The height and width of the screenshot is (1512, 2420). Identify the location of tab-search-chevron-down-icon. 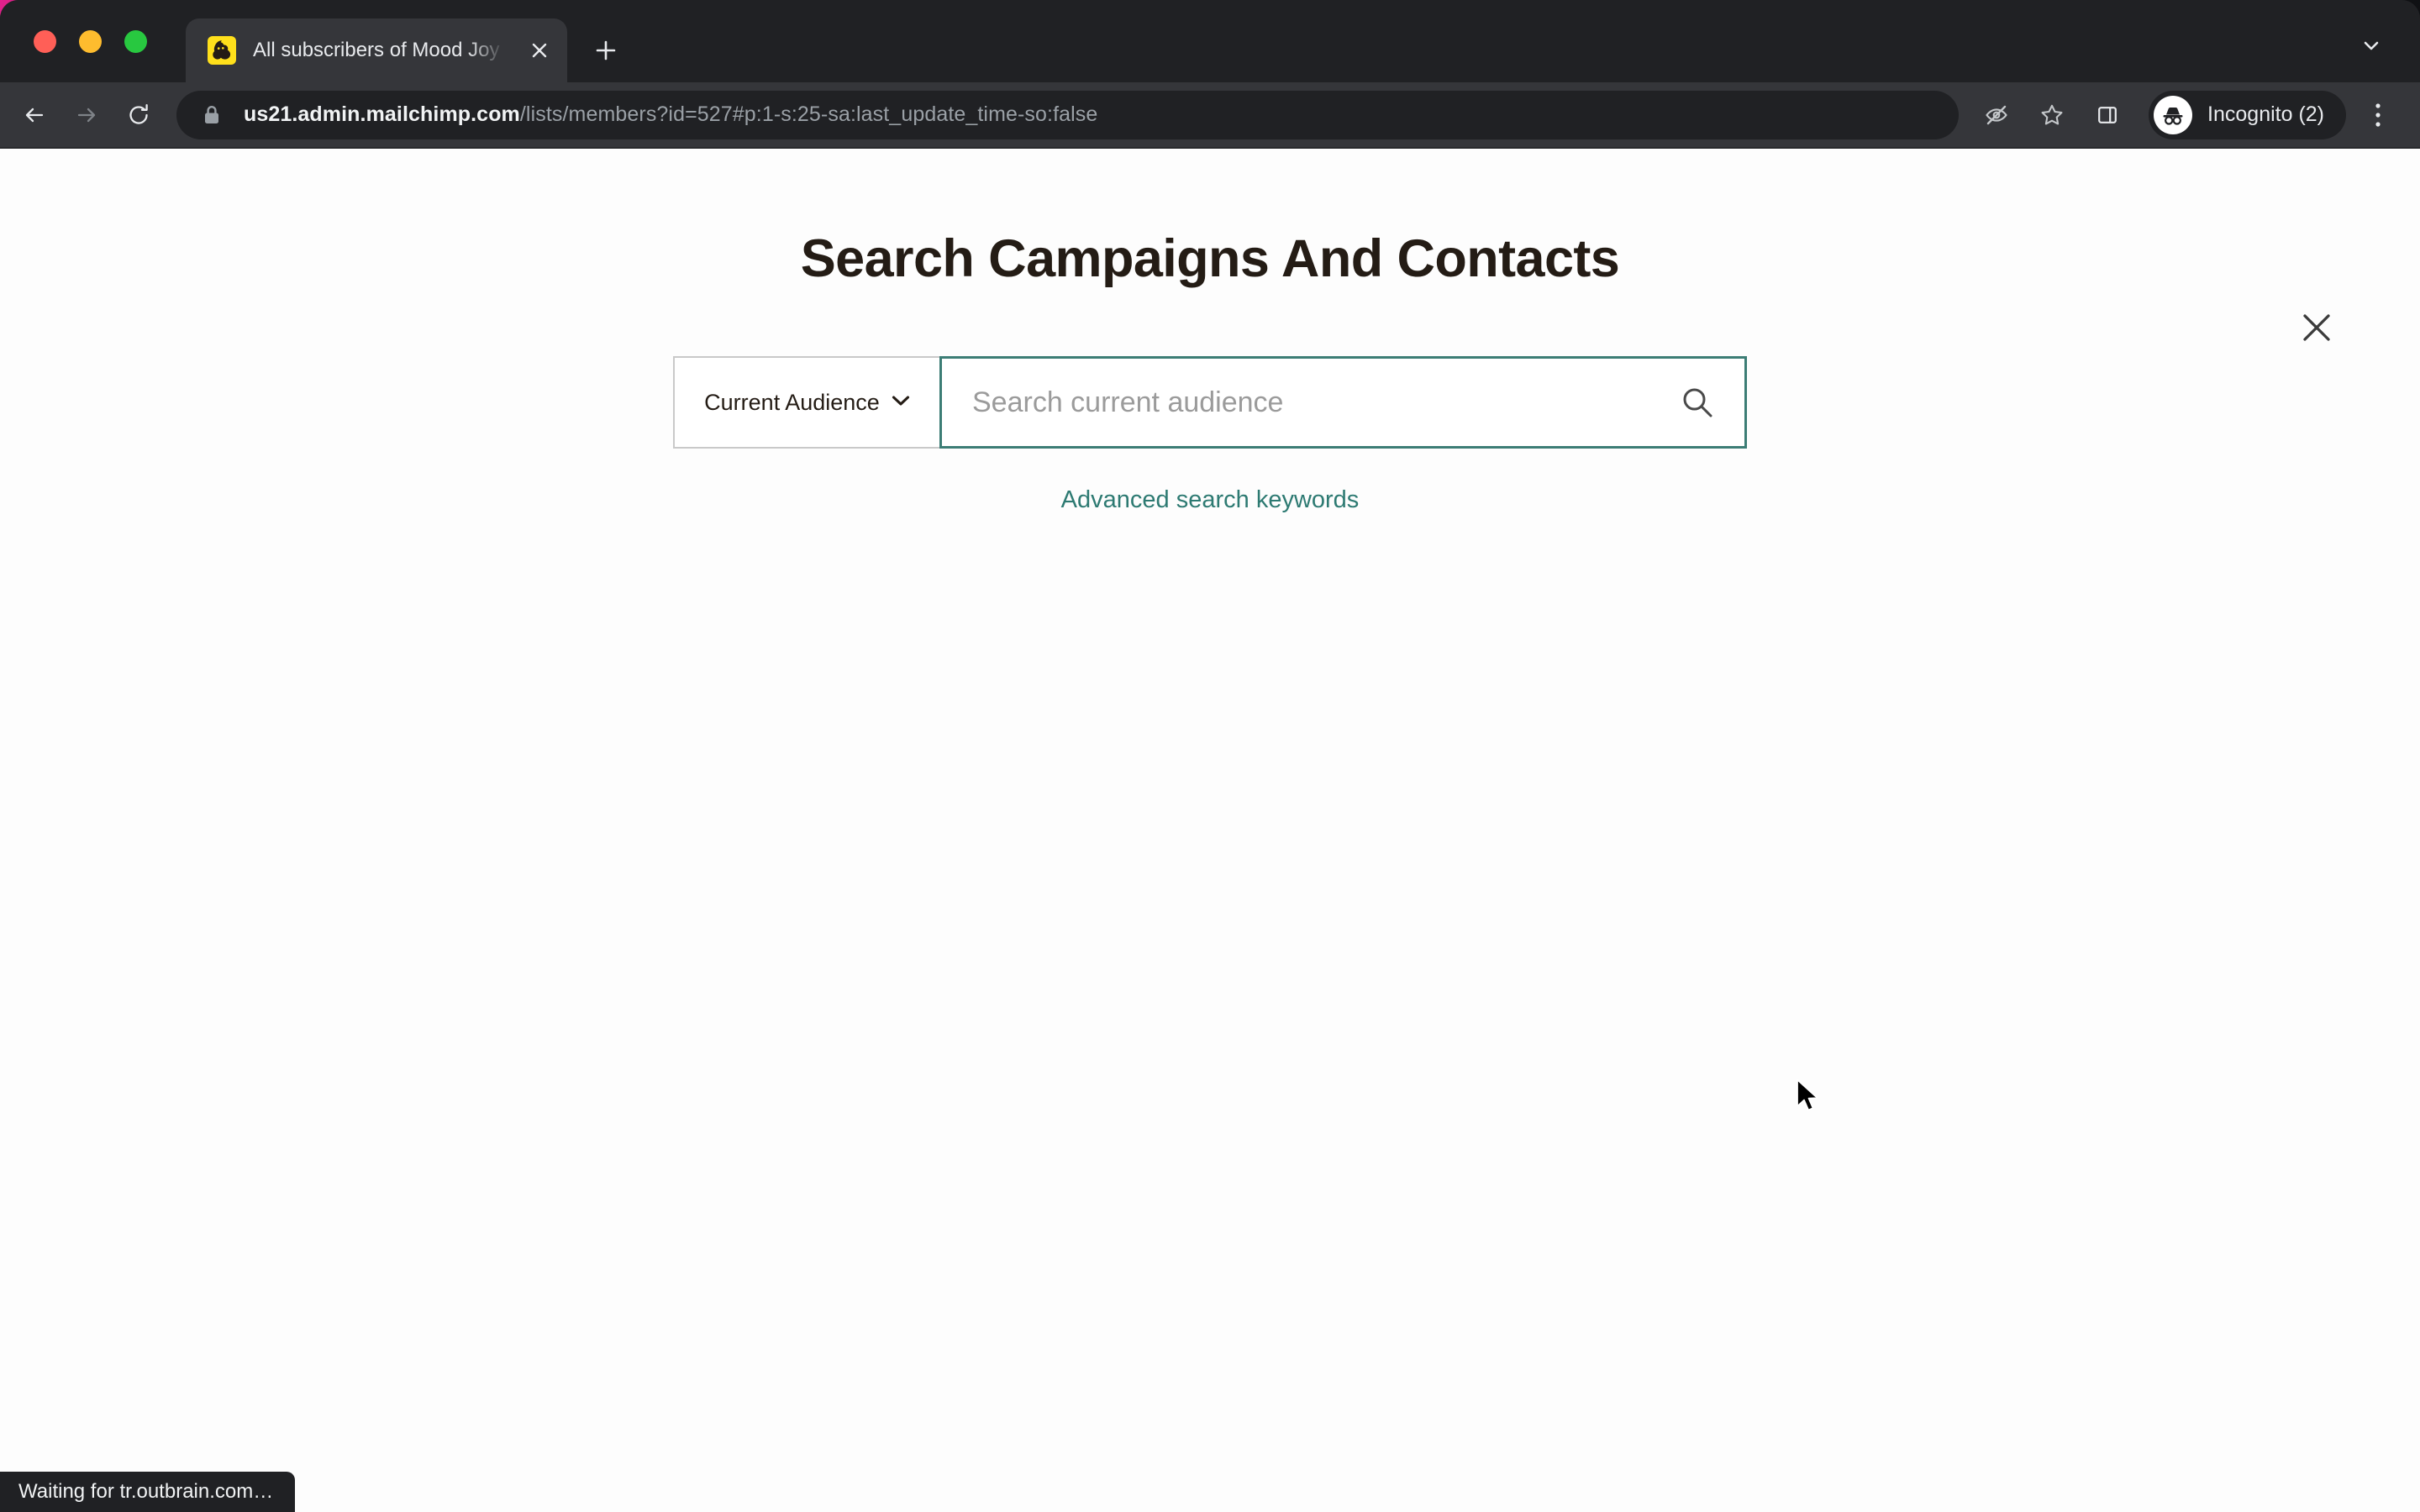
(2371, 45).